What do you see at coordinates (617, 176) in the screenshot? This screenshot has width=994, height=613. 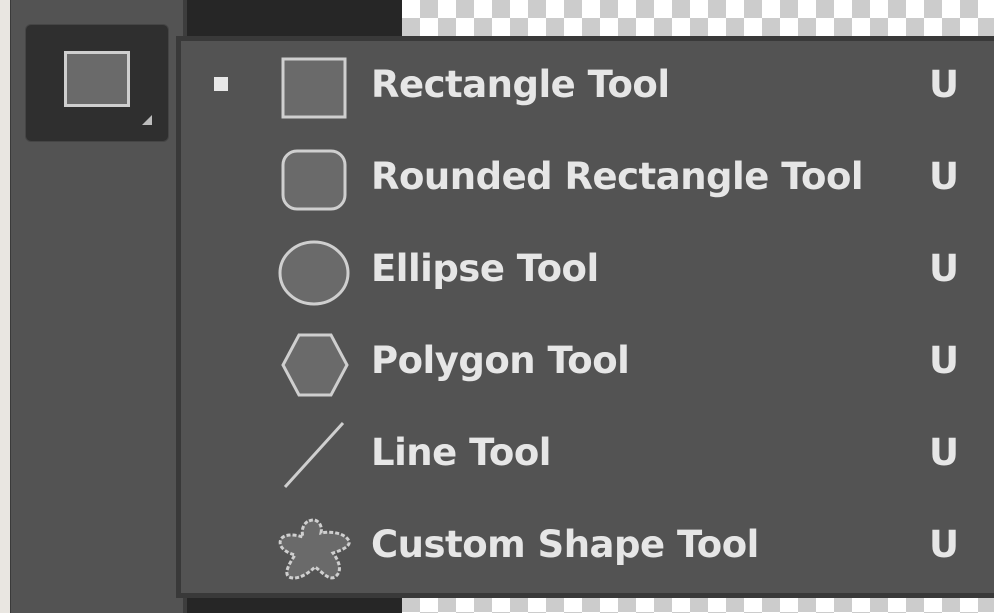 I see `menu-item-label: Rounded Rectangle Tool` at bounding box center [617, 176].